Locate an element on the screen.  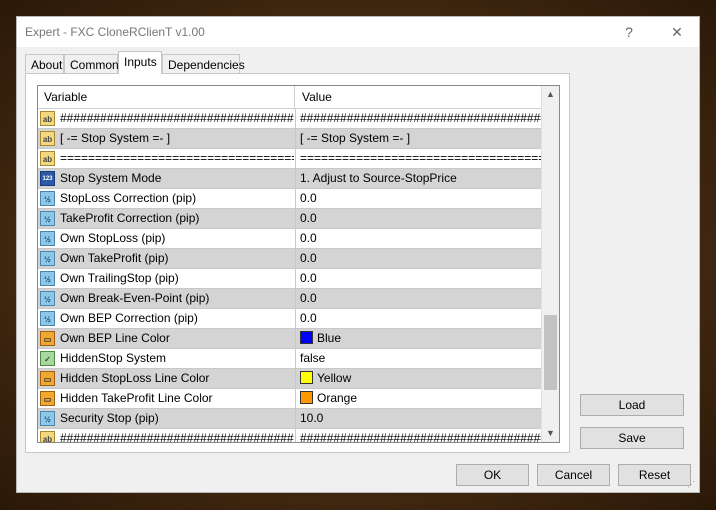
variable-name: Own TrailingStop (pip) is located at coordinates (119, 278).